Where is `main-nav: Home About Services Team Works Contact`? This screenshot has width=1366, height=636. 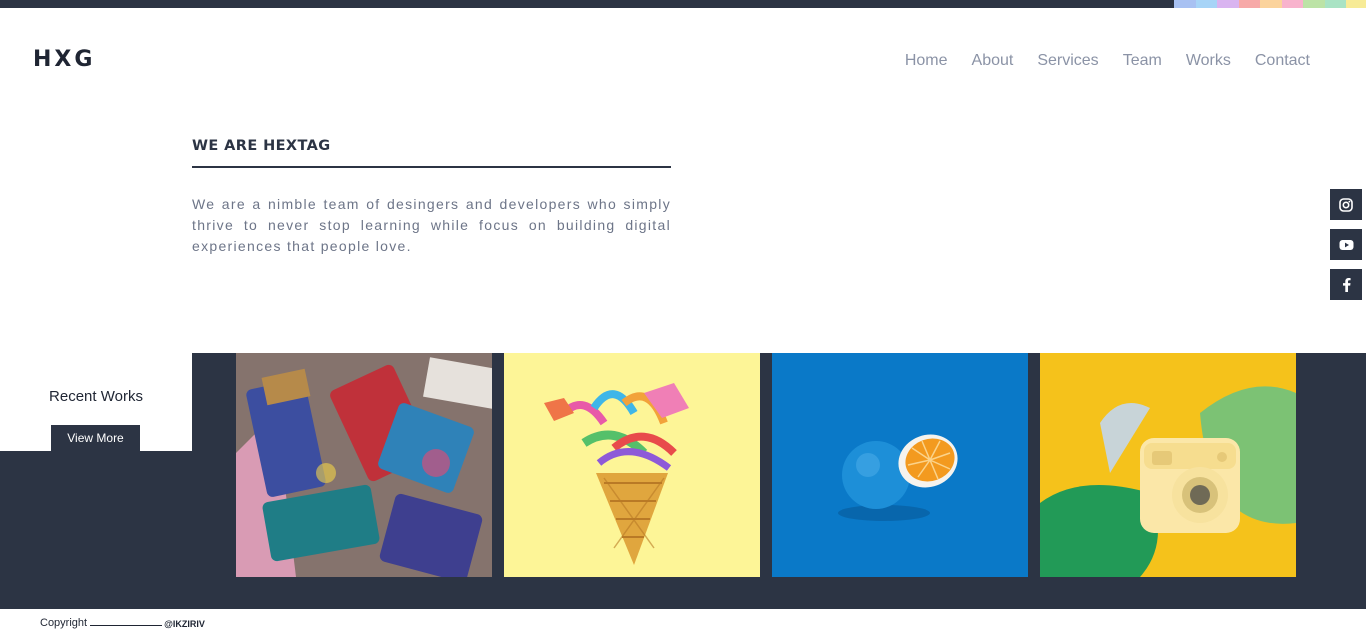 main-nav: Home About Services Team Works Contact is located at coordinates (1107, 61).